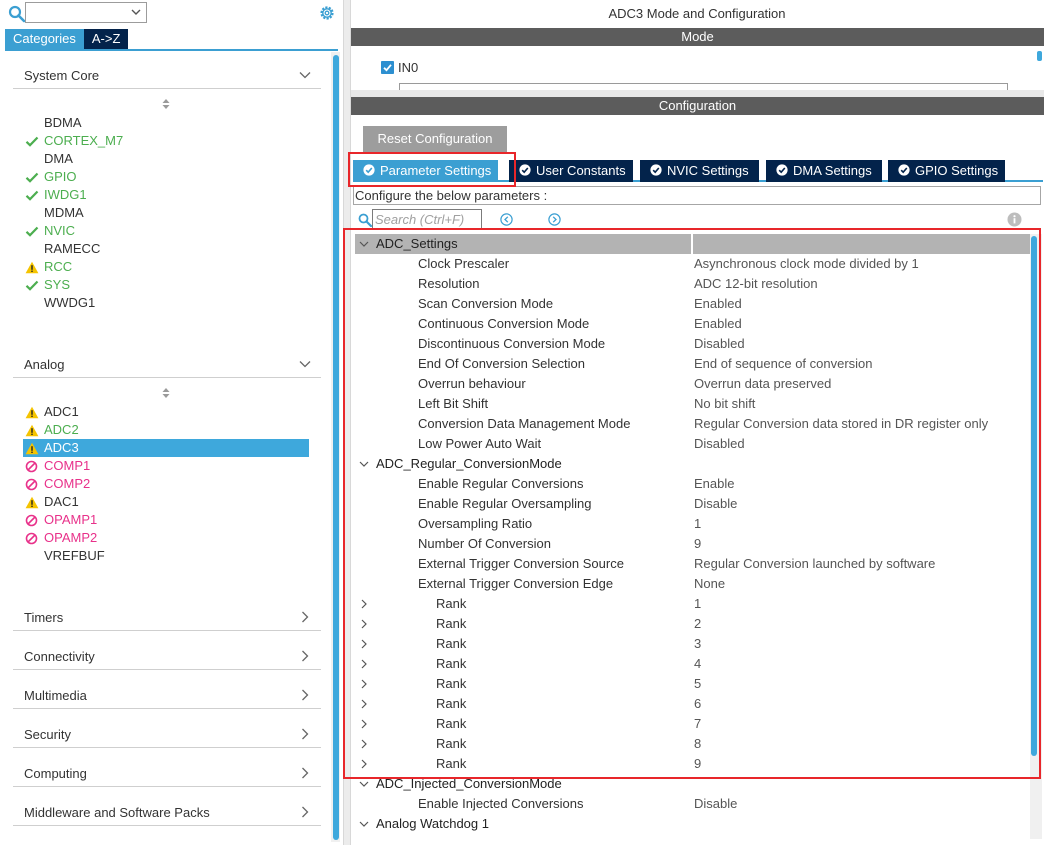 The height and width of the screenshot is (845, 1050). I want to click on tab-dma-settings: DMA Settings, so click(824, 171).